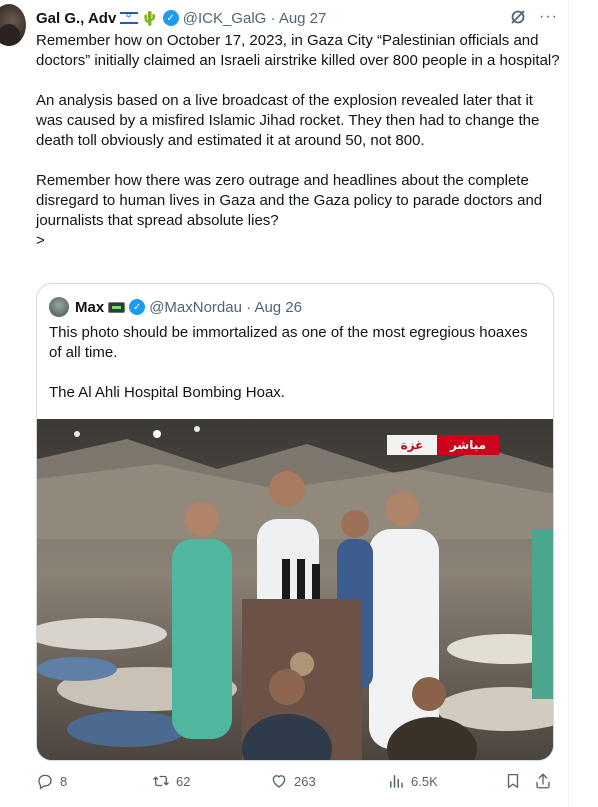 The width and height of the screenshot is (598, 807). I want to click on tweet-header: Gal G., Adv 🌵 ✓ @ICK_GalG · Aug 27, so click(181, 18).